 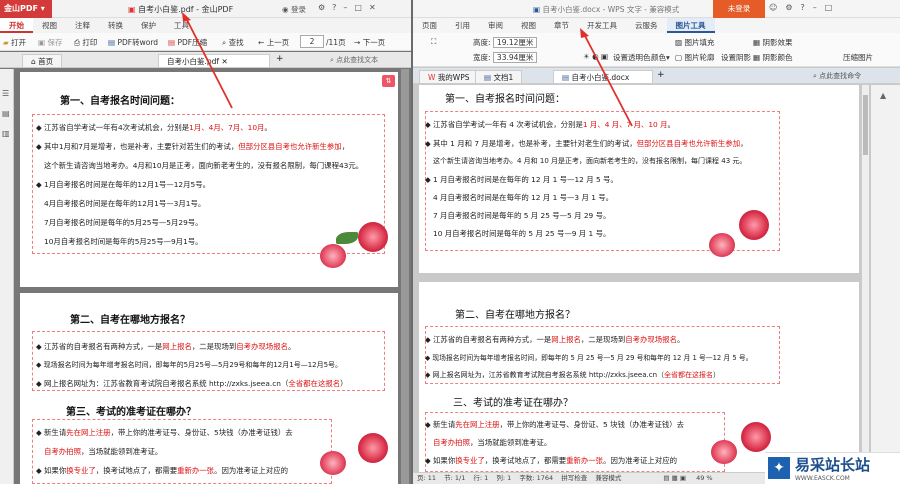 I want to click on watermark-subtext: WWW.EASCK.COM, so click(x=822, y=478).